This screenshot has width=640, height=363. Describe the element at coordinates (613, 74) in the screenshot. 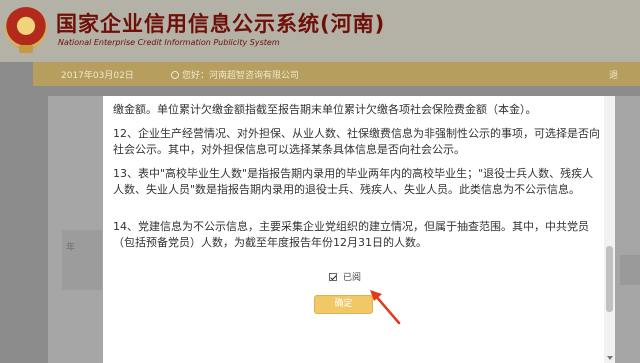

I see `logout-link: 退` at that location.